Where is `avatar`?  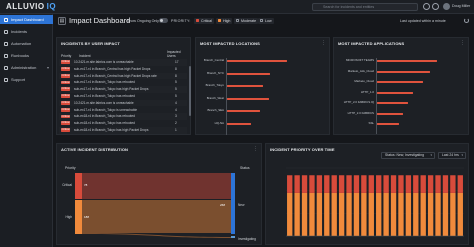 avatar is located at coordinates (446, 6).